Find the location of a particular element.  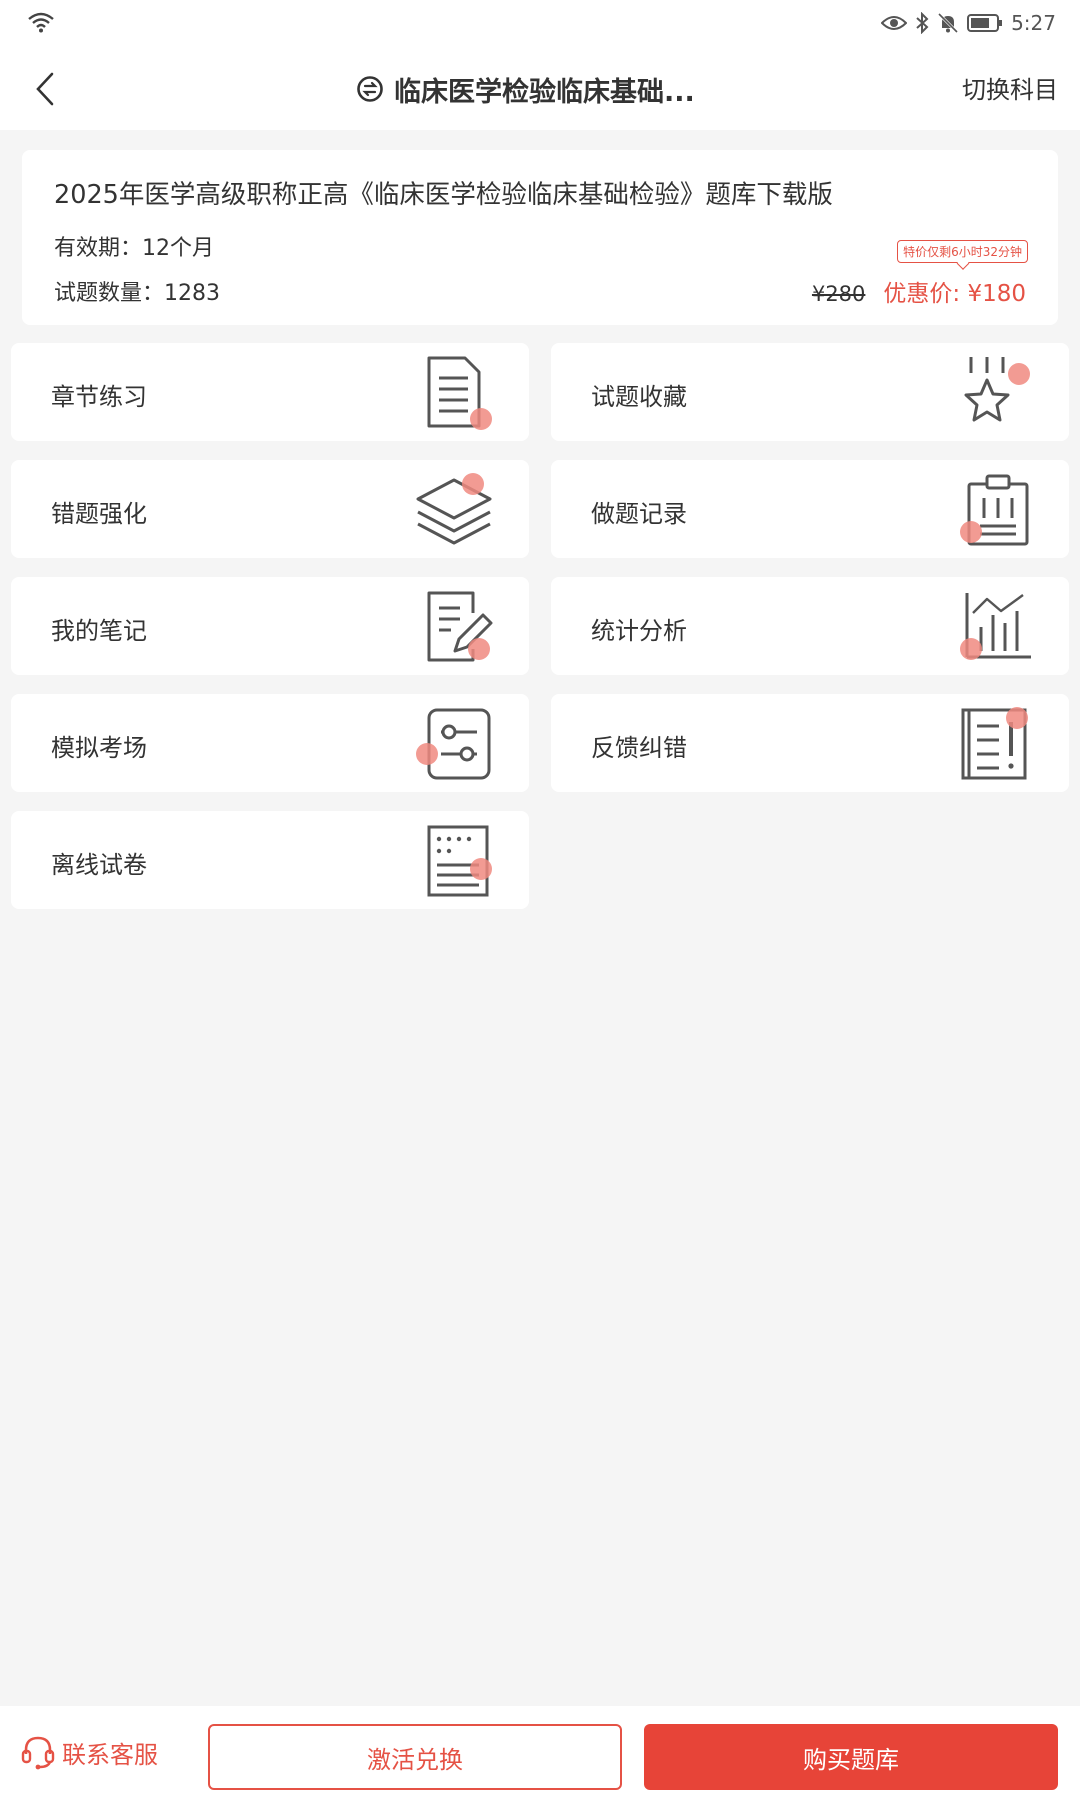

back-button is located at coordinates (45, 89).